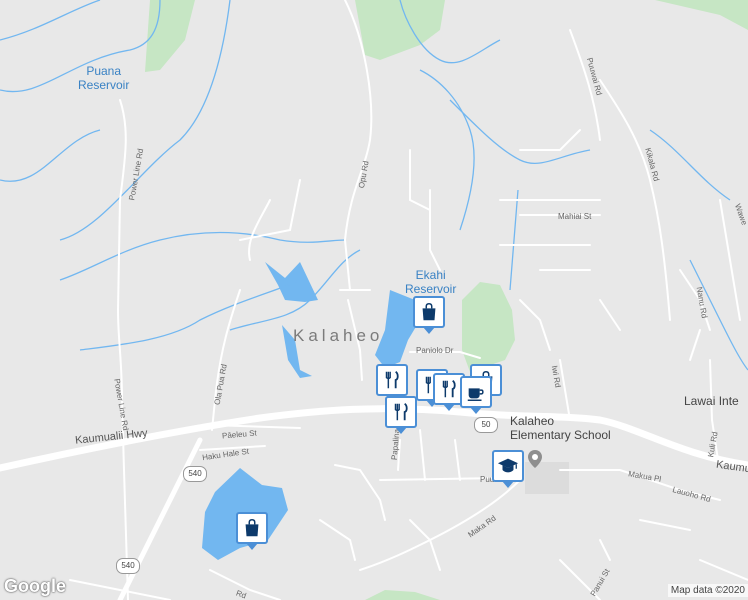  What do you see at coordinates (104, 78) in the screenshot?
I see `puana-reservoir-label: Puana Reservoir` at bounding box center [104, 78].